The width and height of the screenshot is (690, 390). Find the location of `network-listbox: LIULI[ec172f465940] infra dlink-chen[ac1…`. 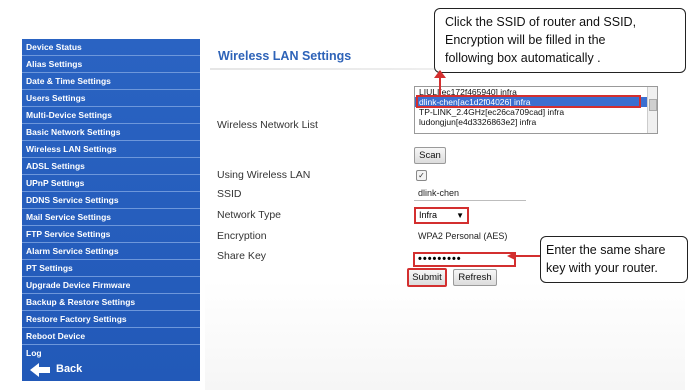

network-listbox: LIULI[ec172f465940] infra dlink-chen[ac1… is located at coordinates (536, 110).